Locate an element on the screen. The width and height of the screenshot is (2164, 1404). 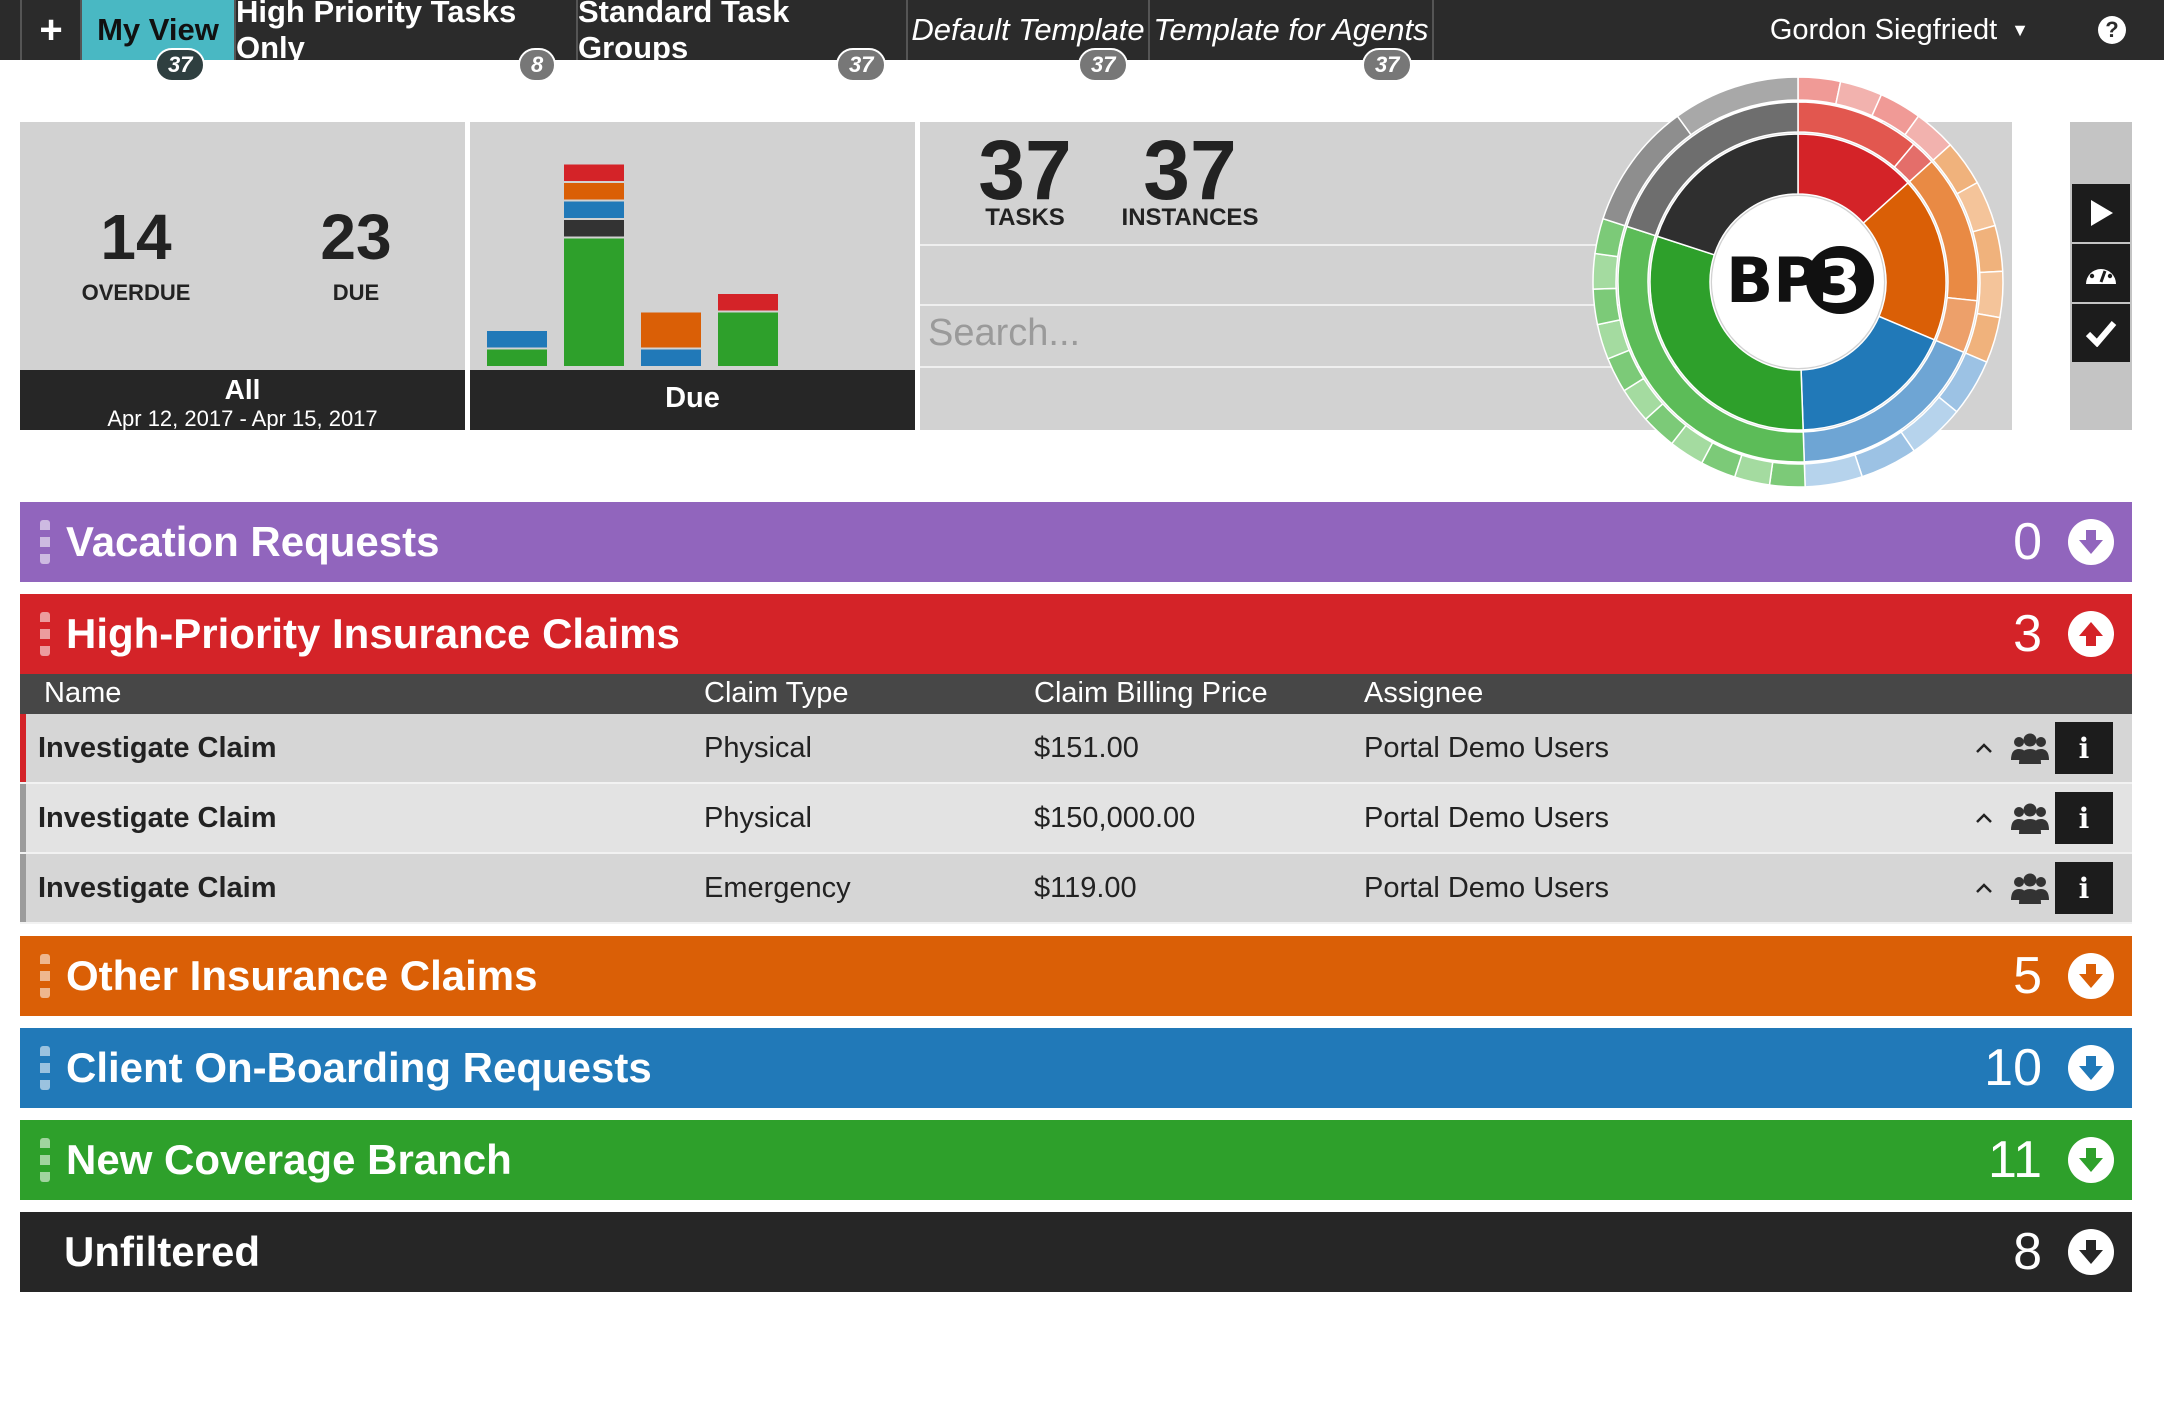
tab-label: Default Template is located at coordinates (1028, 29).